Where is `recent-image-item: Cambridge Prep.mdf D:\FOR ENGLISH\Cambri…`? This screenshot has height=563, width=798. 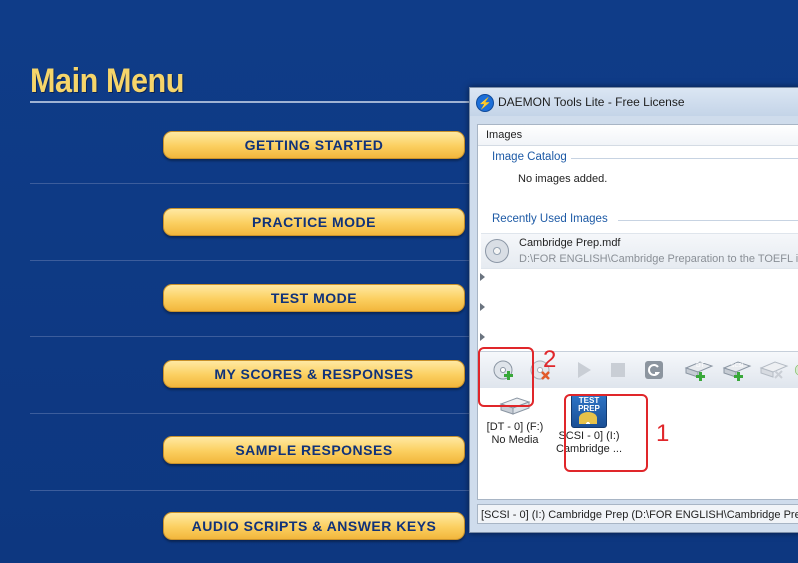 recent-image-item: Cambridge Prep.mdf D:\FOR ENGLISH\Cambri… is located at coordinates (639, 251).